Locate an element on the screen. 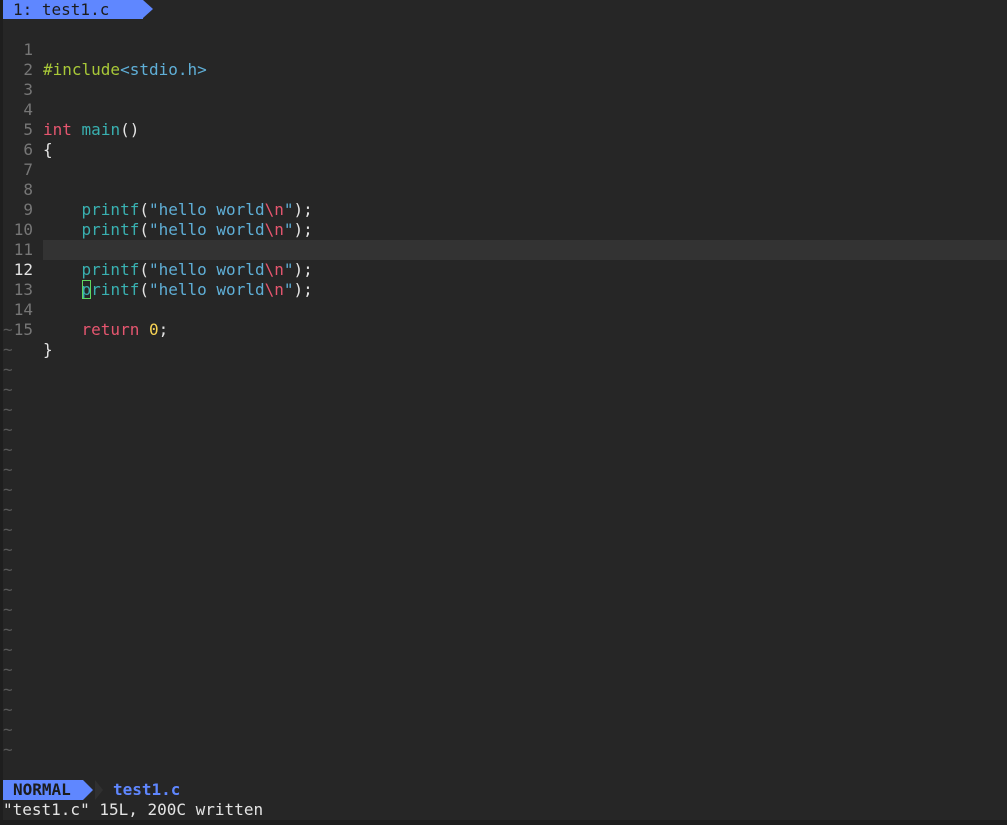 The width and height of the screenshot is (1007, 825). statusline: NORMAL test1.c is located at coordinates (505, 790).